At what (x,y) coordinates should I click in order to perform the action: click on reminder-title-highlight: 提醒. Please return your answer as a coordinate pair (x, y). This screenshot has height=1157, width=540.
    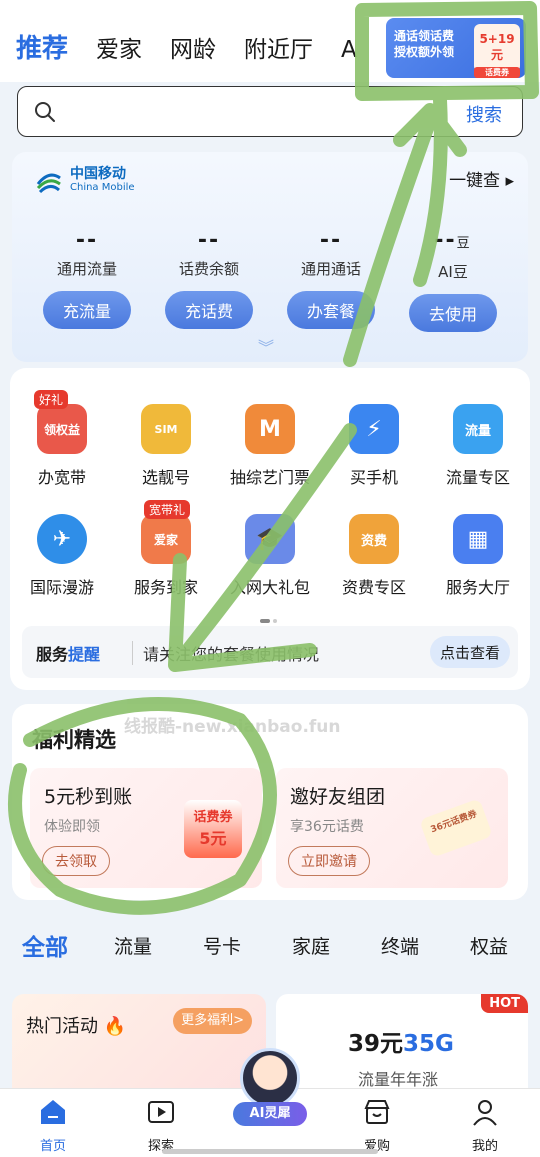
    Looking at the image, I should click on (84, 654).